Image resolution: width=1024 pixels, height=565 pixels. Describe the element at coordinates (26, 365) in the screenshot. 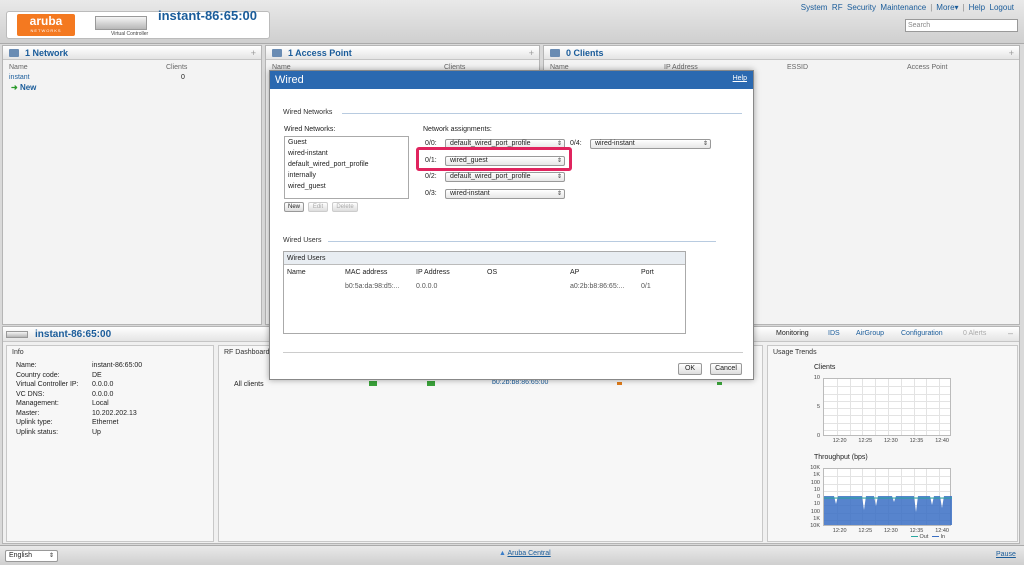

I see `info-label: Name:` at that location.